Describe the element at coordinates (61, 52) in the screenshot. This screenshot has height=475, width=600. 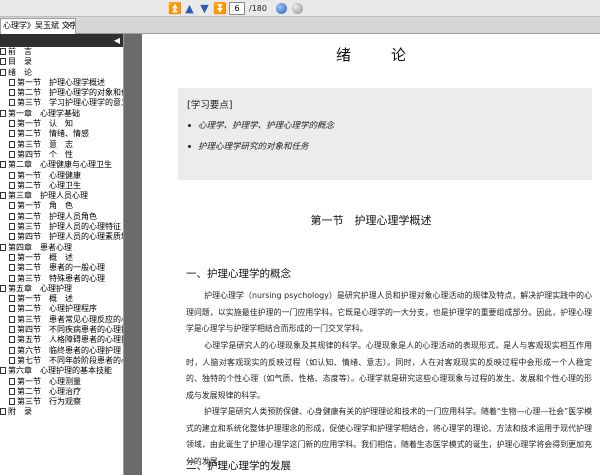
I see `bookmark-item: 前 言` at that location.